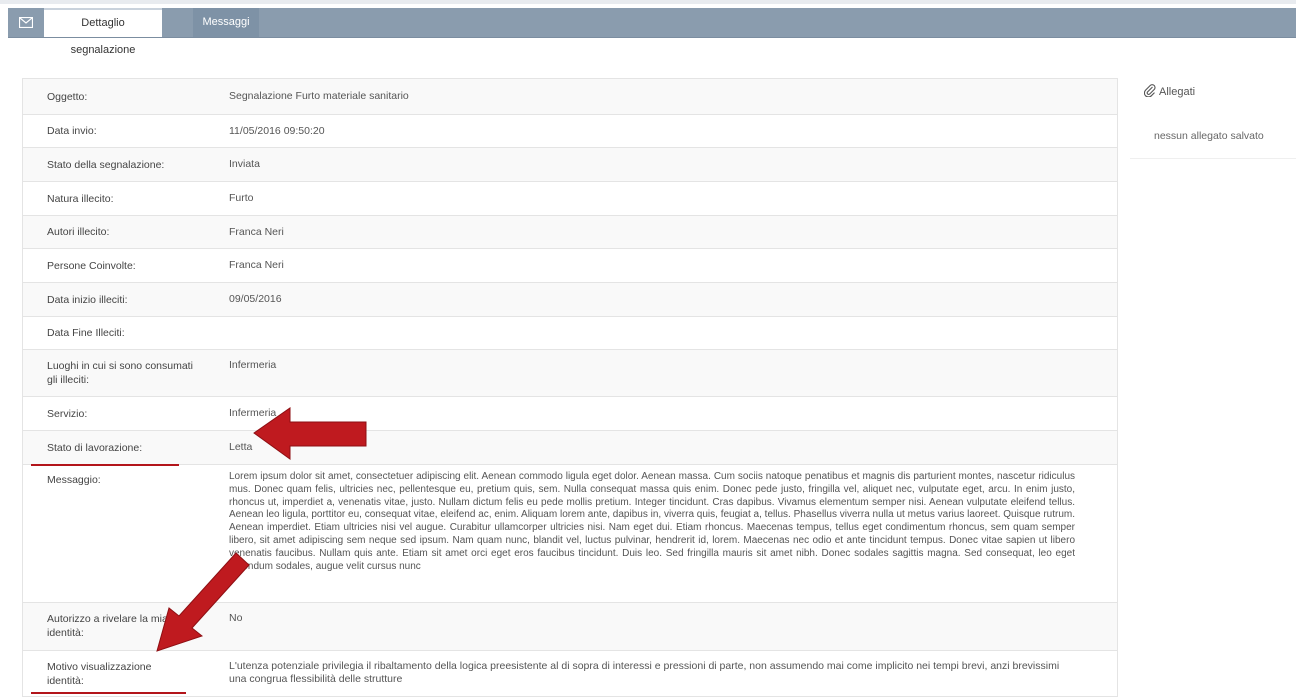  I want to click on attachments-header: Allegati, so click(1169, 92).